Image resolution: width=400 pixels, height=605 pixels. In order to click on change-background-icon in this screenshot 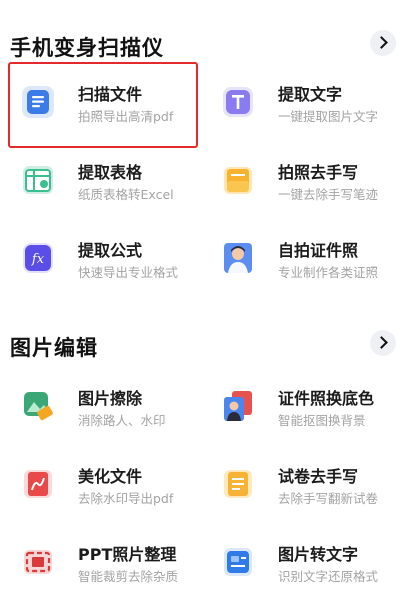, I will do `click(238, 406)`.